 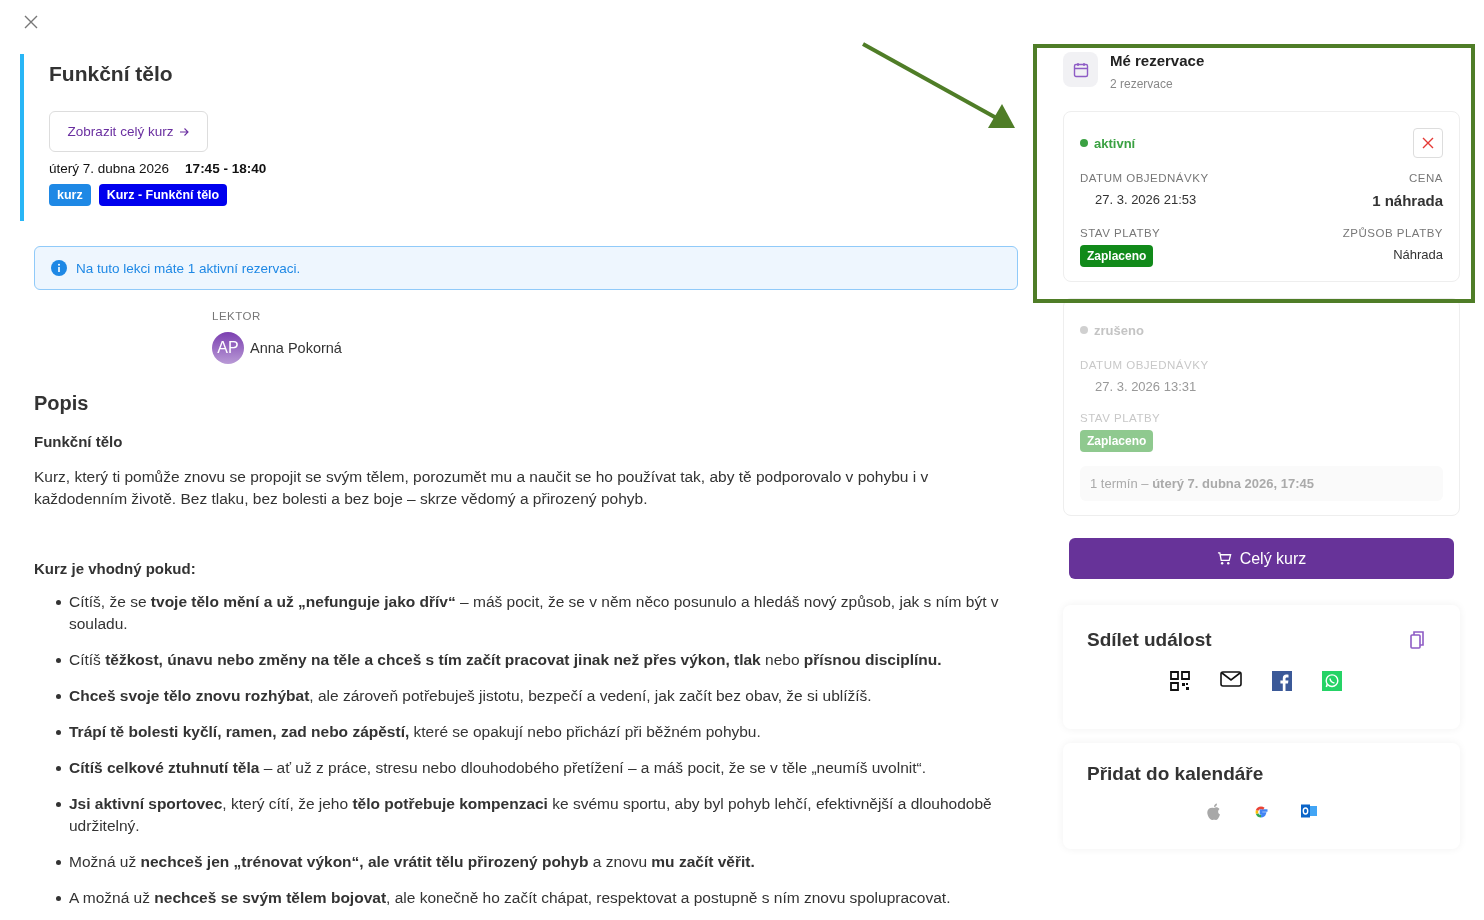 What do you see at coordinates (128, 131) in the screenshot?
I see `course-link-button: Zobrazit celý kurz` at bounding box center [128, 131].